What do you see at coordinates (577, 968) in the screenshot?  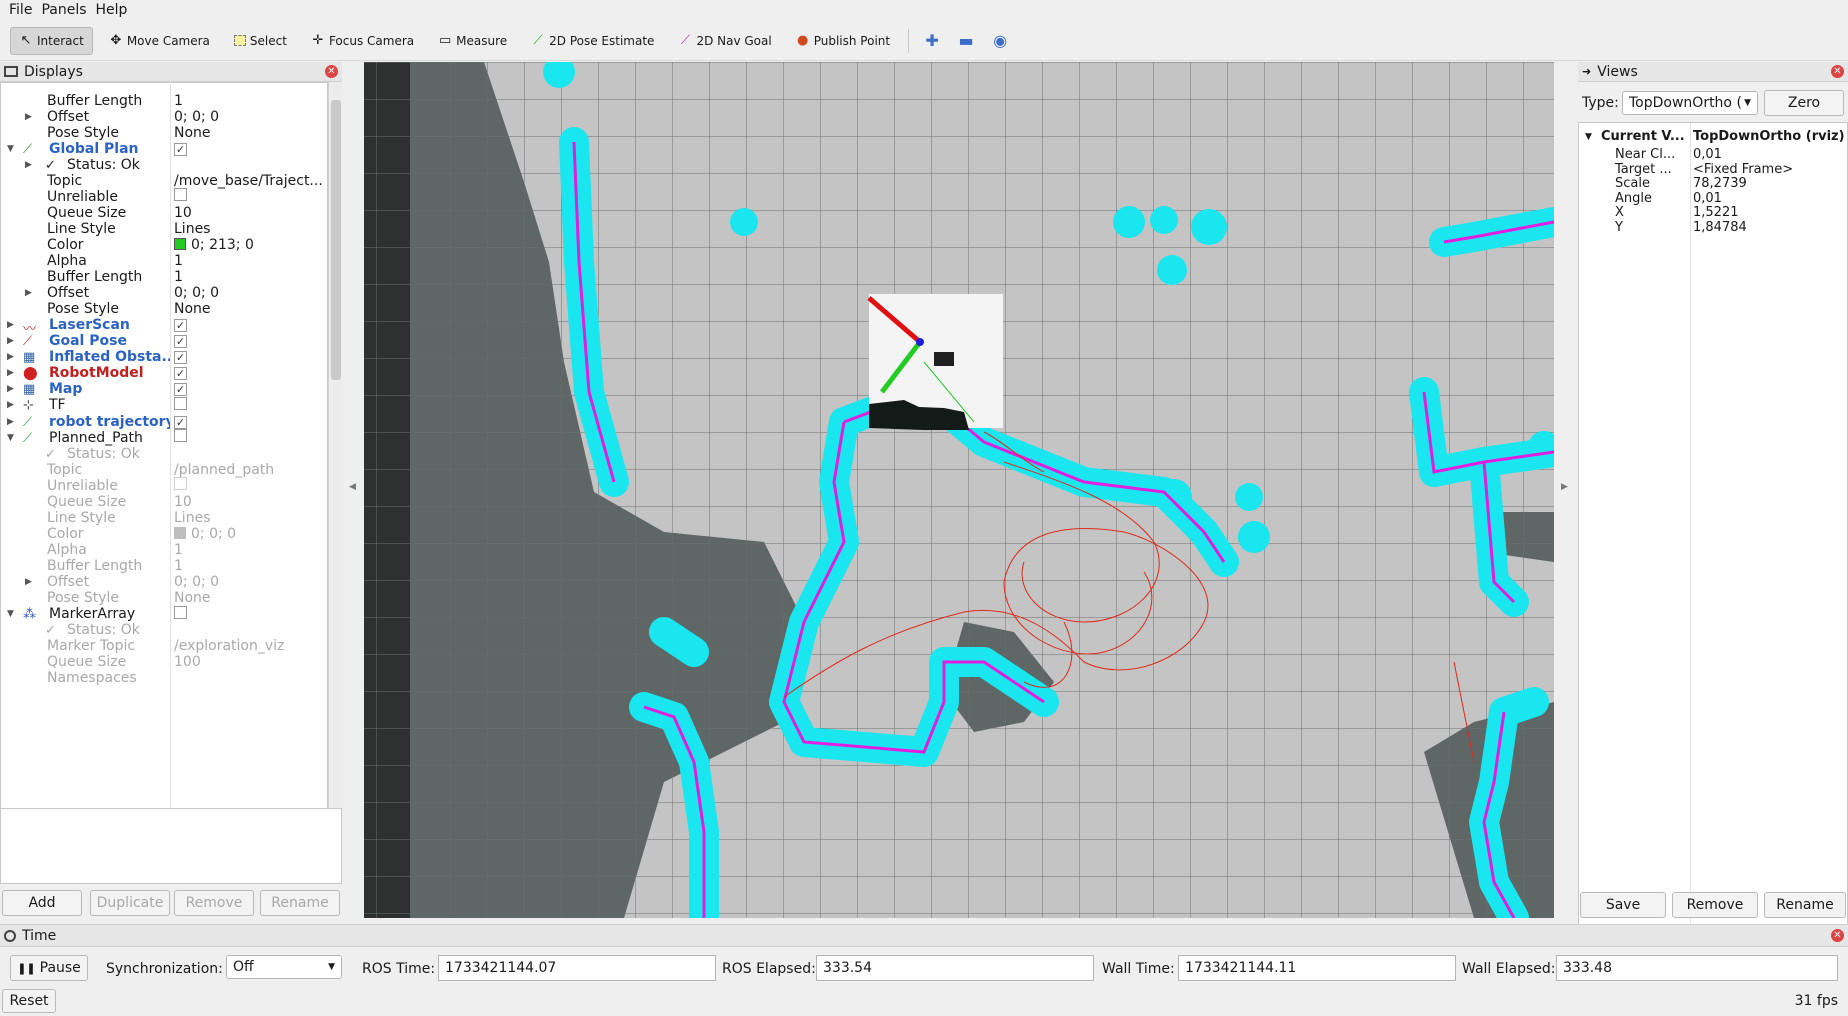 I see `ros-time-field: 1733421144.07` at bounding box center [577, 968].